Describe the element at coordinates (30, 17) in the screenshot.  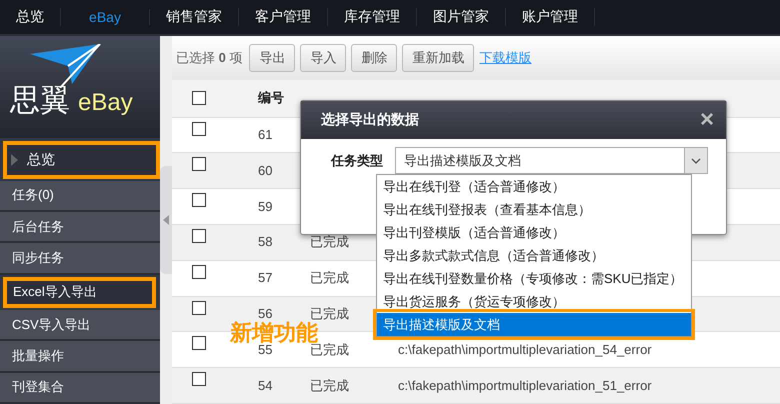
I see `nav-tab: 总览` at that location.